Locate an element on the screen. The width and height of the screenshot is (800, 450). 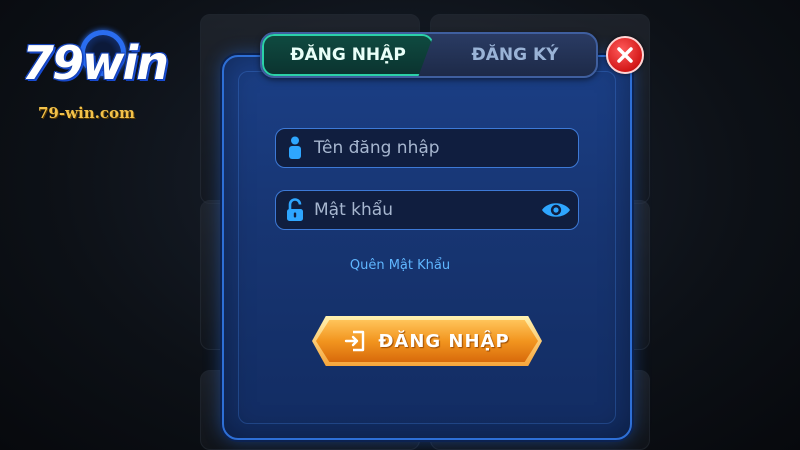
login-button-label: ĐĂNG NHẬP is located at coordinates (444, 341).